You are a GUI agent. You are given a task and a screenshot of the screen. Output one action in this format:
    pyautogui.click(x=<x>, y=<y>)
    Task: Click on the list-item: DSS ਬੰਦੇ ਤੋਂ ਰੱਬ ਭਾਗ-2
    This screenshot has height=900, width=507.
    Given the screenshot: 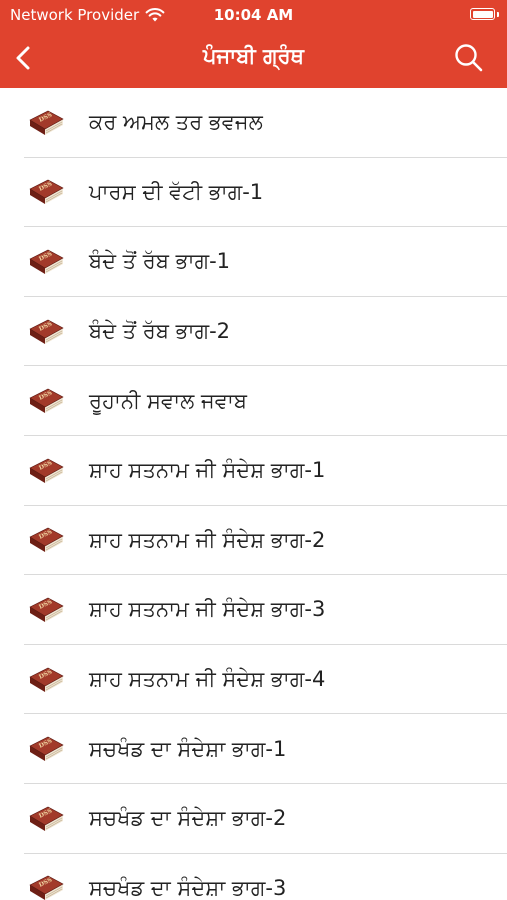 What is the action you would take?
    pyautogui.click(x=253, y=332)
    